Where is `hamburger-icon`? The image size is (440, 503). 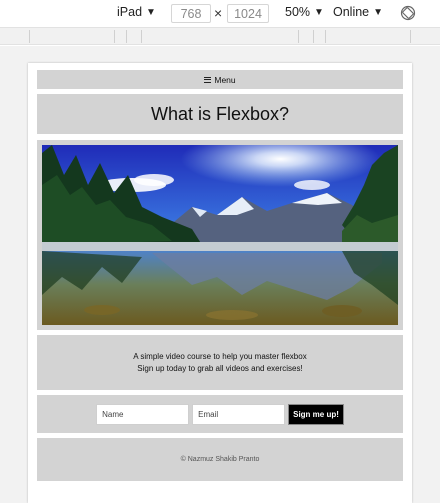 hamburger-icon is located at coordinates (208, 79).